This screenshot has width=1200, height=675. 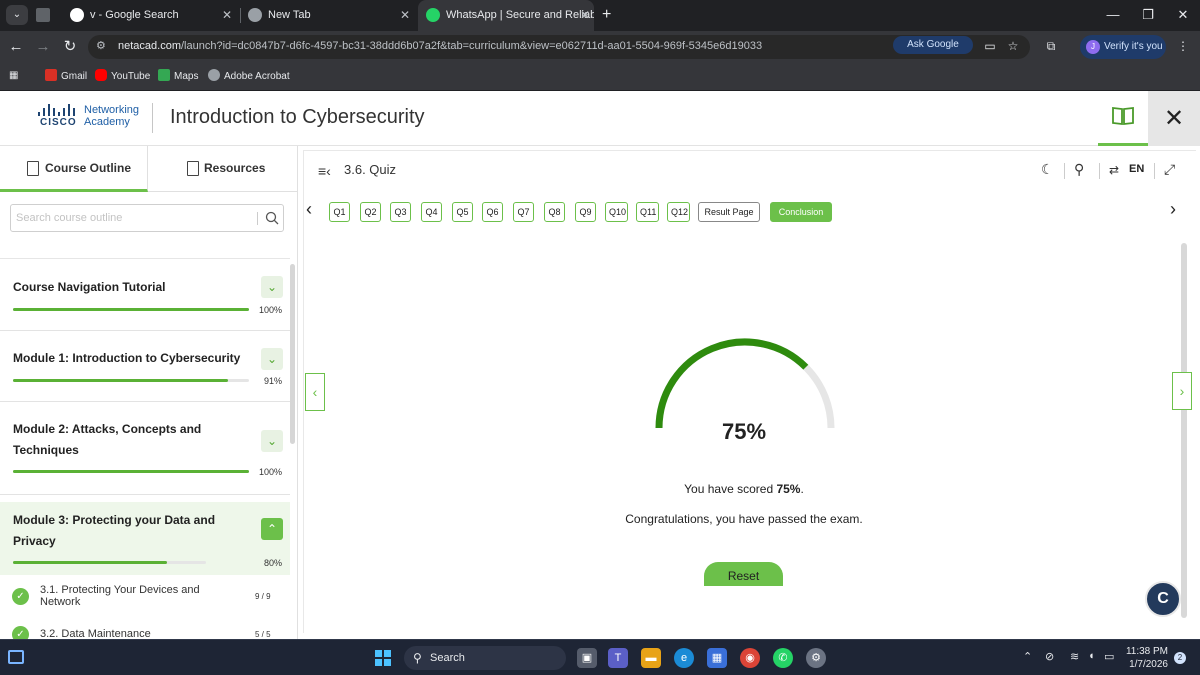 What do you see at coordinates (431, 212) in the screenshot?
I see `question-button-q4: Q4` at bounding box center [431, 212].